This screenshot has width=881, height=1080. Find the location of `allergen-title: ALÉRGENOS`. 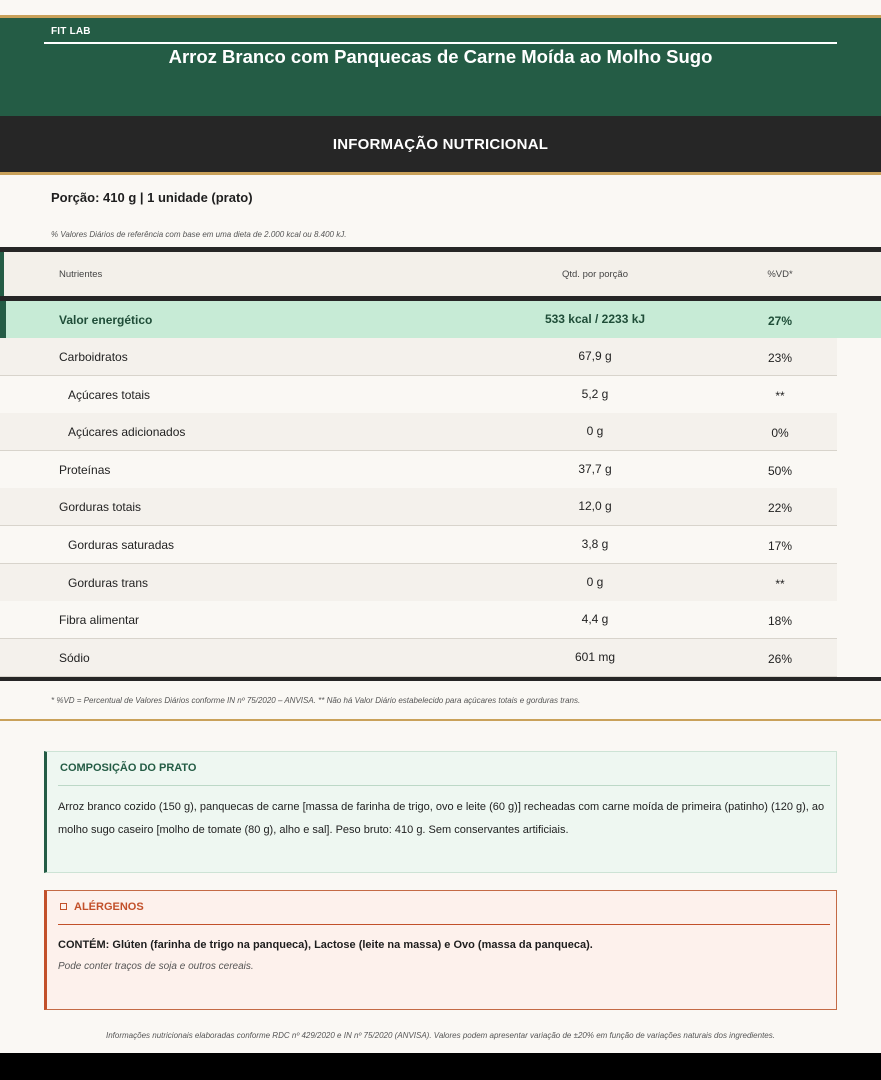

allergen-title: ALÉRGENOS is located at coordinates (109, 907).